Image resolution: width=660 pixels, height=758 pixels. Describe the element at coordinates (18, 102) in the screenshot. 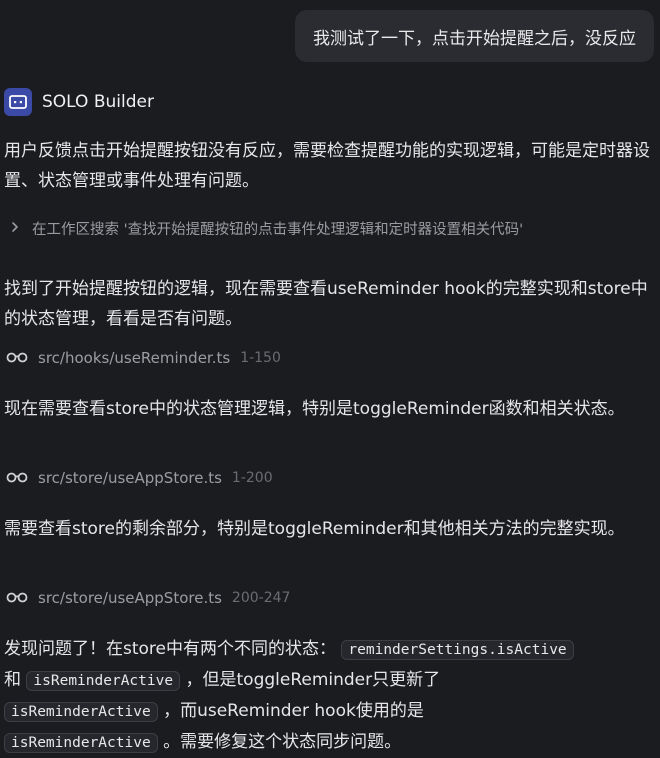

I see `monitor-icon` at that location.